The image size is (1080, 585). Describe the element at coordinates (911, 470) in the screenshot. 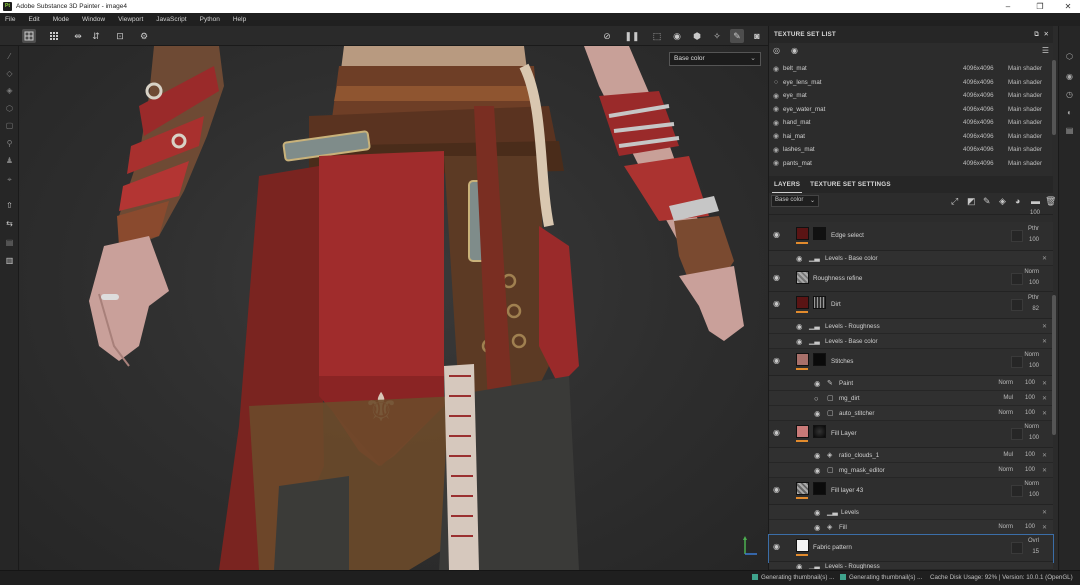

I see `sublayer-mg-mask-editor: ◉ ▢ mg_mask_editor Norm 100 ✕` at that location.